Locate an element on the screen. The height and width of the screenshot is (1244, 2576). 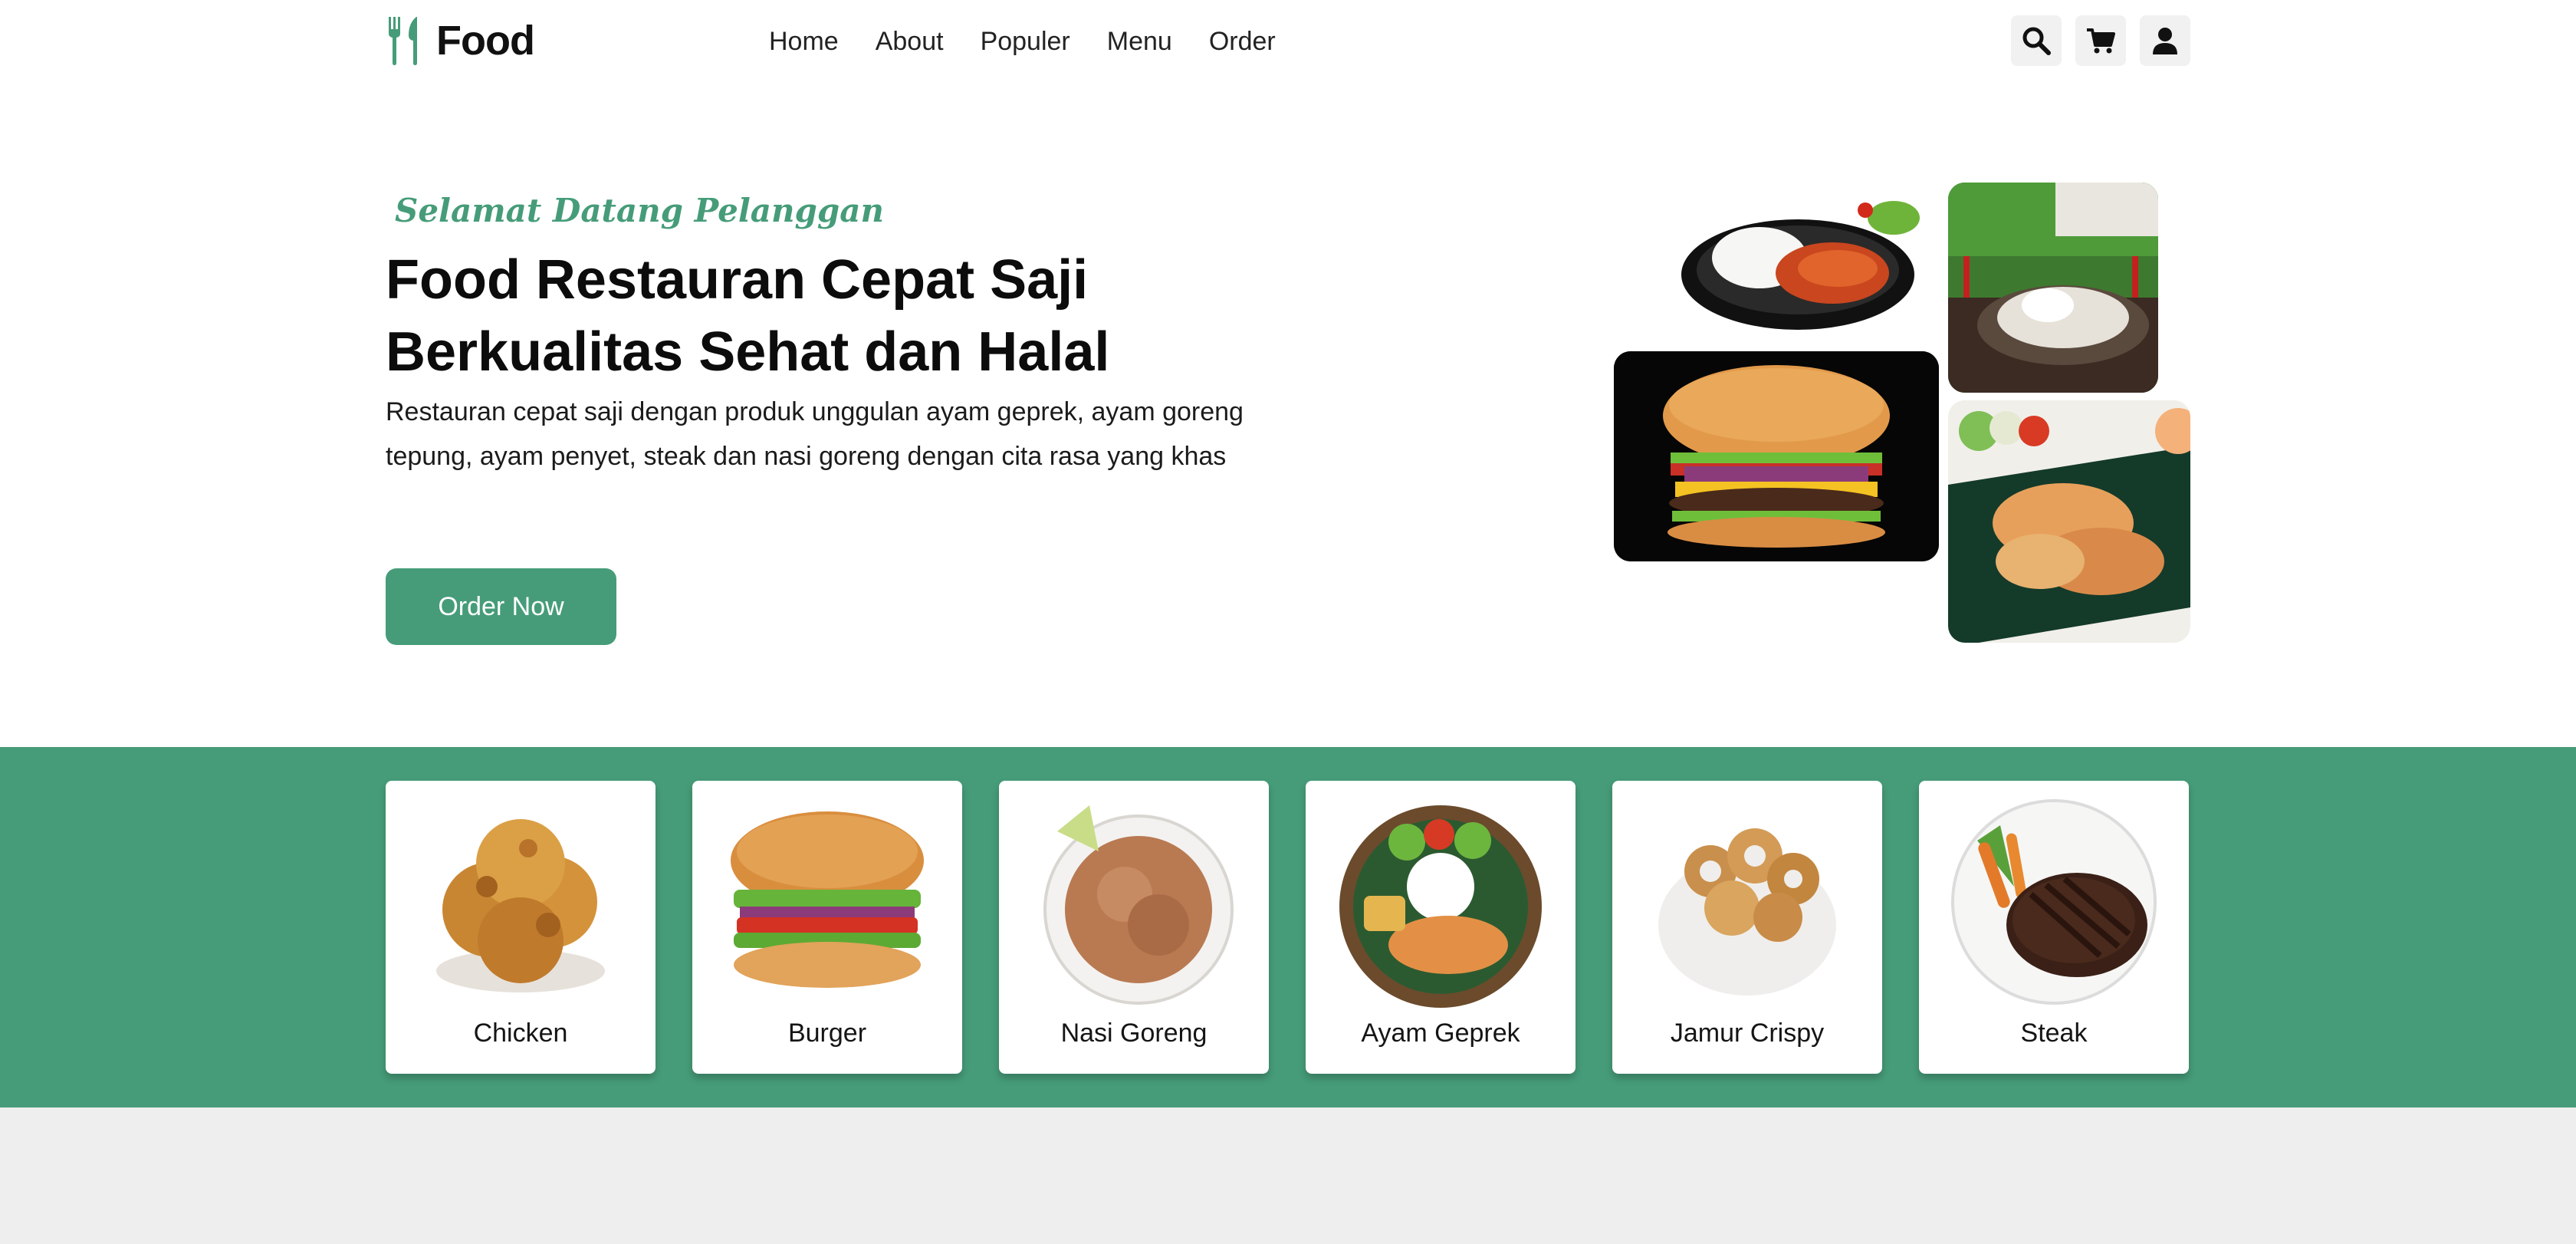
search-button is located at coordinates (2037, 40).